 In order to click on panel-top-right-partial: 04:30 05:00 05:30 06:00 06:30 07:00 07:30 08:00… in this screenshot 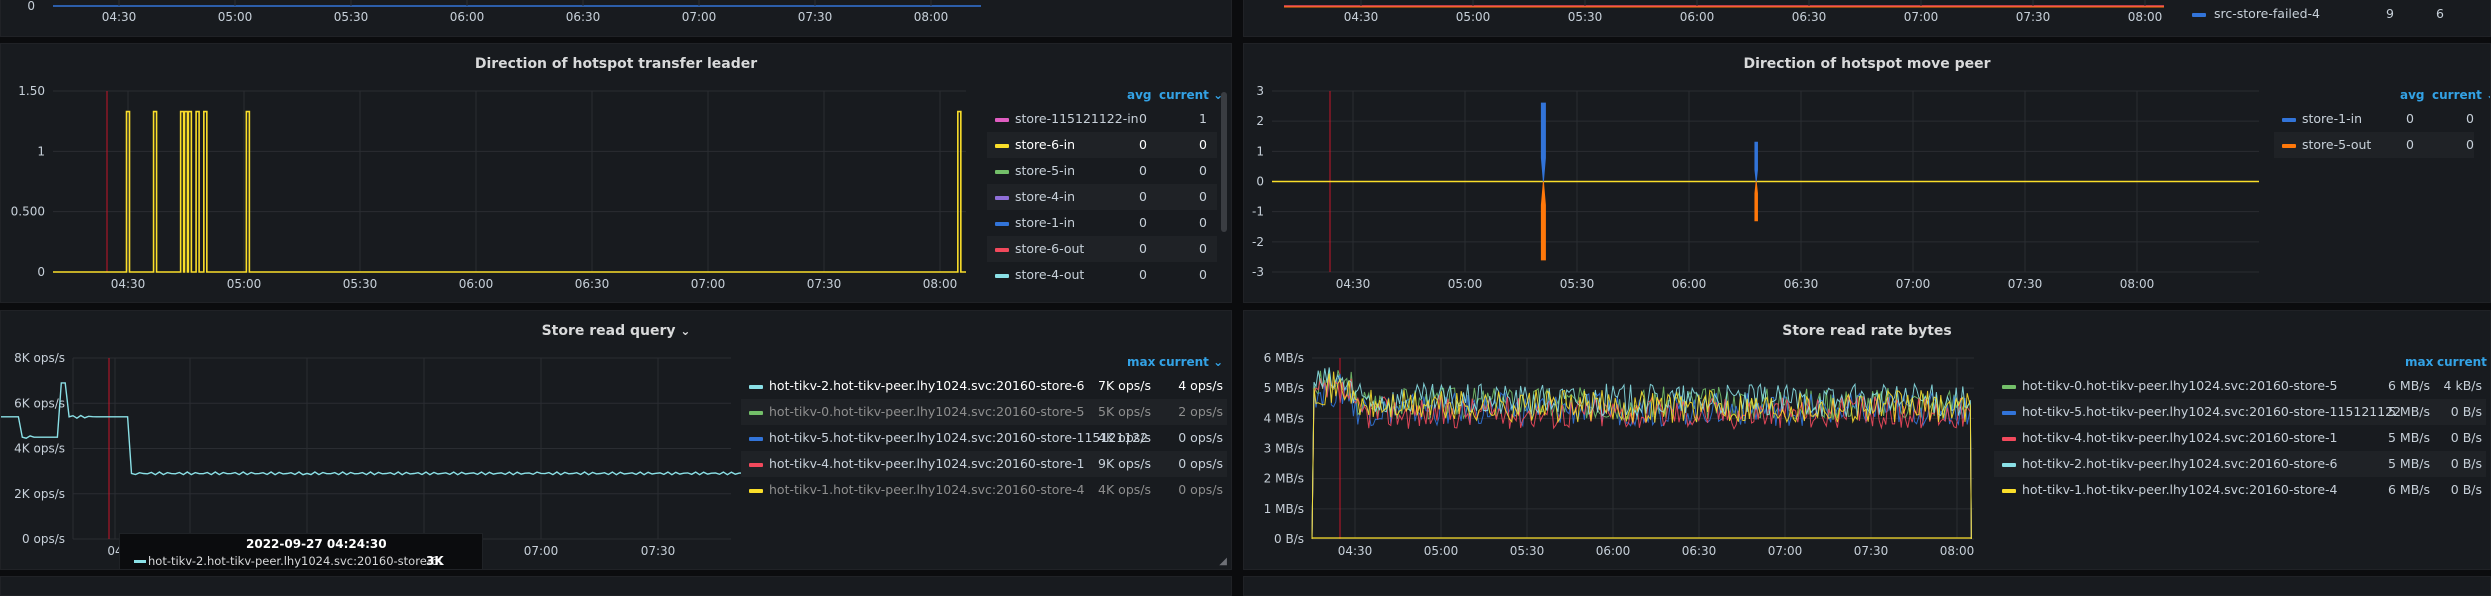, I will do `click(1867, 18)`.